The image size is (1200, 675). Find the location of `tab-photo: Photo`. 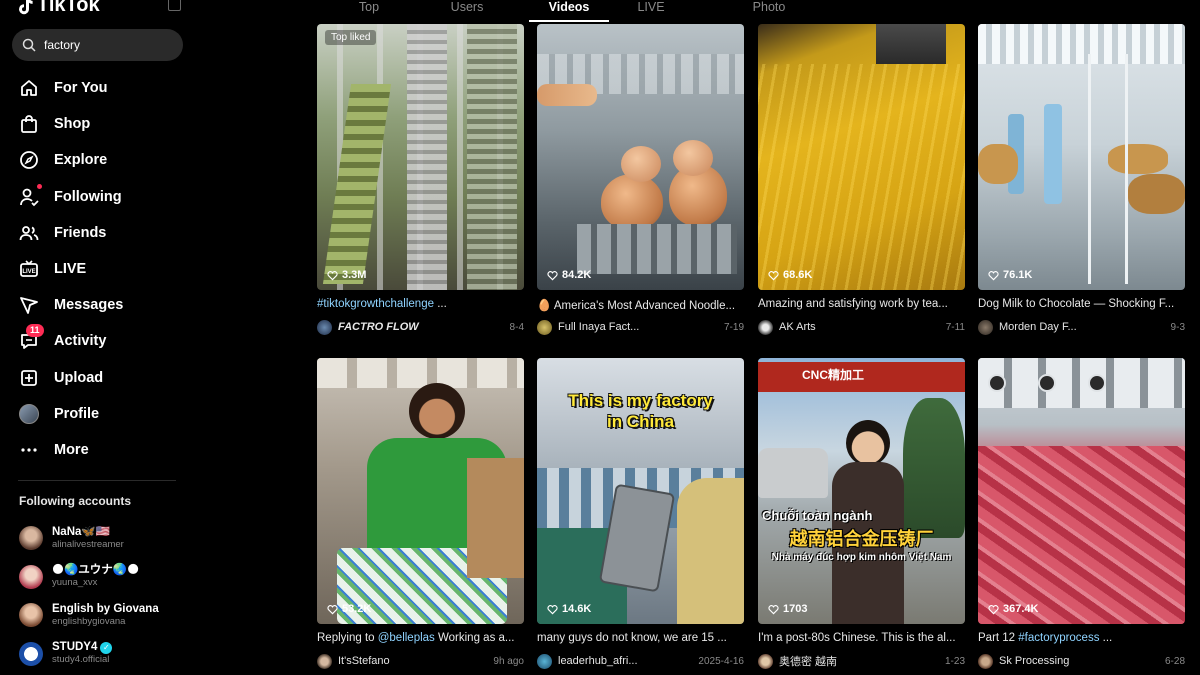

tab-photo: Photo is located at coordinates (769, 10).